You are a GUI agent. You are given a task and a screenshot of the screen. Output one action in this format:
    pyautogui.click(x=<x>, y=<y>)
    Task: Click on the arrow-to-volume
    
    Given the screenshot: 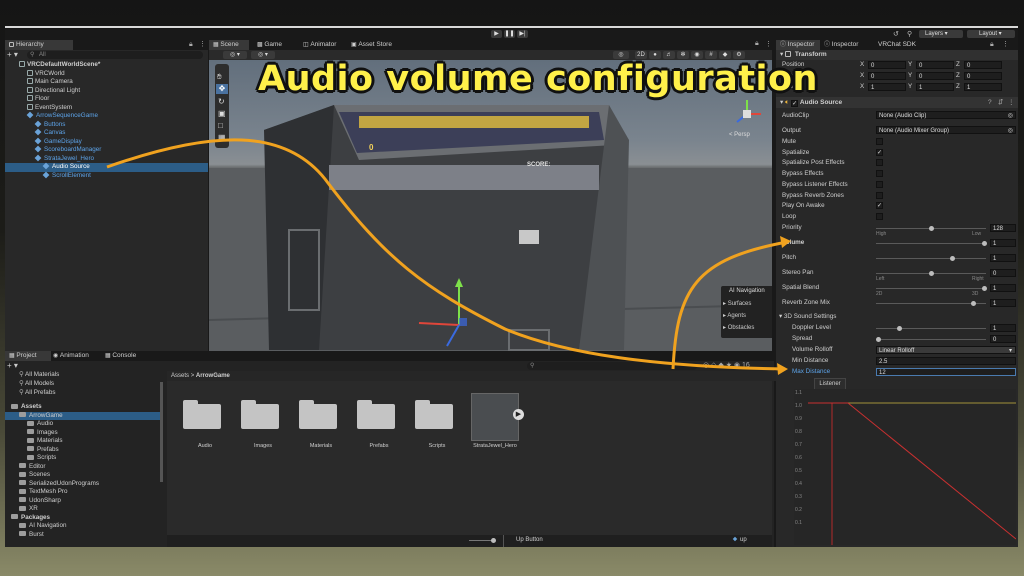 What is the action you would take?
    pyautogui.click(x=729, y=305)
    